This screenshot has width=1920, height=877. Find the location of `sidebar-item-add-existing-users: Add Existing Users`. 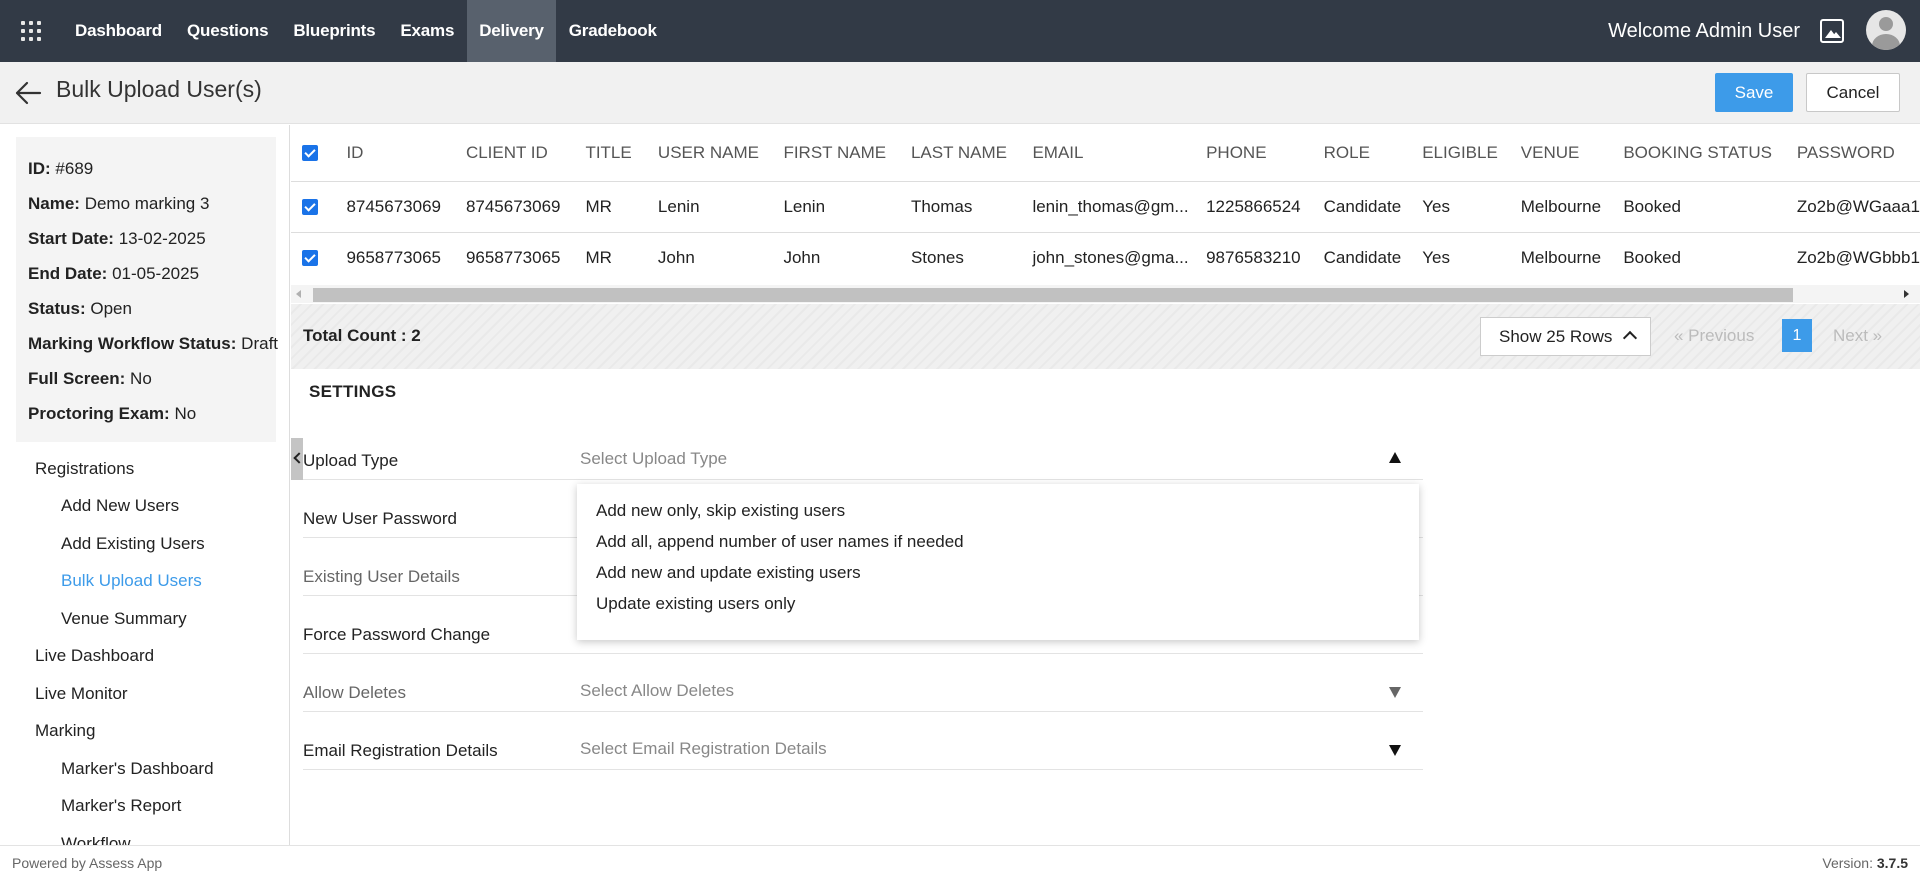

sidebar-item-add-existing-users: Add Existing Users is located at coordinates (144, 544).